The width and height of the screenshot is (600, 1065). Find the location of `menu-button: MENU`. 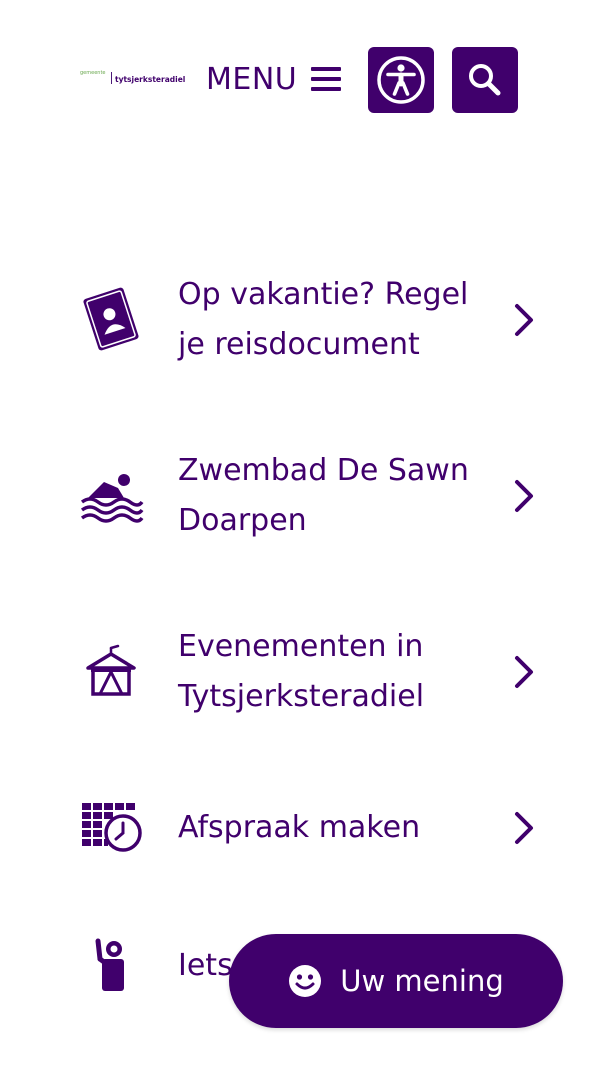

menu-button: MENU is located at coordinates (274, 79).